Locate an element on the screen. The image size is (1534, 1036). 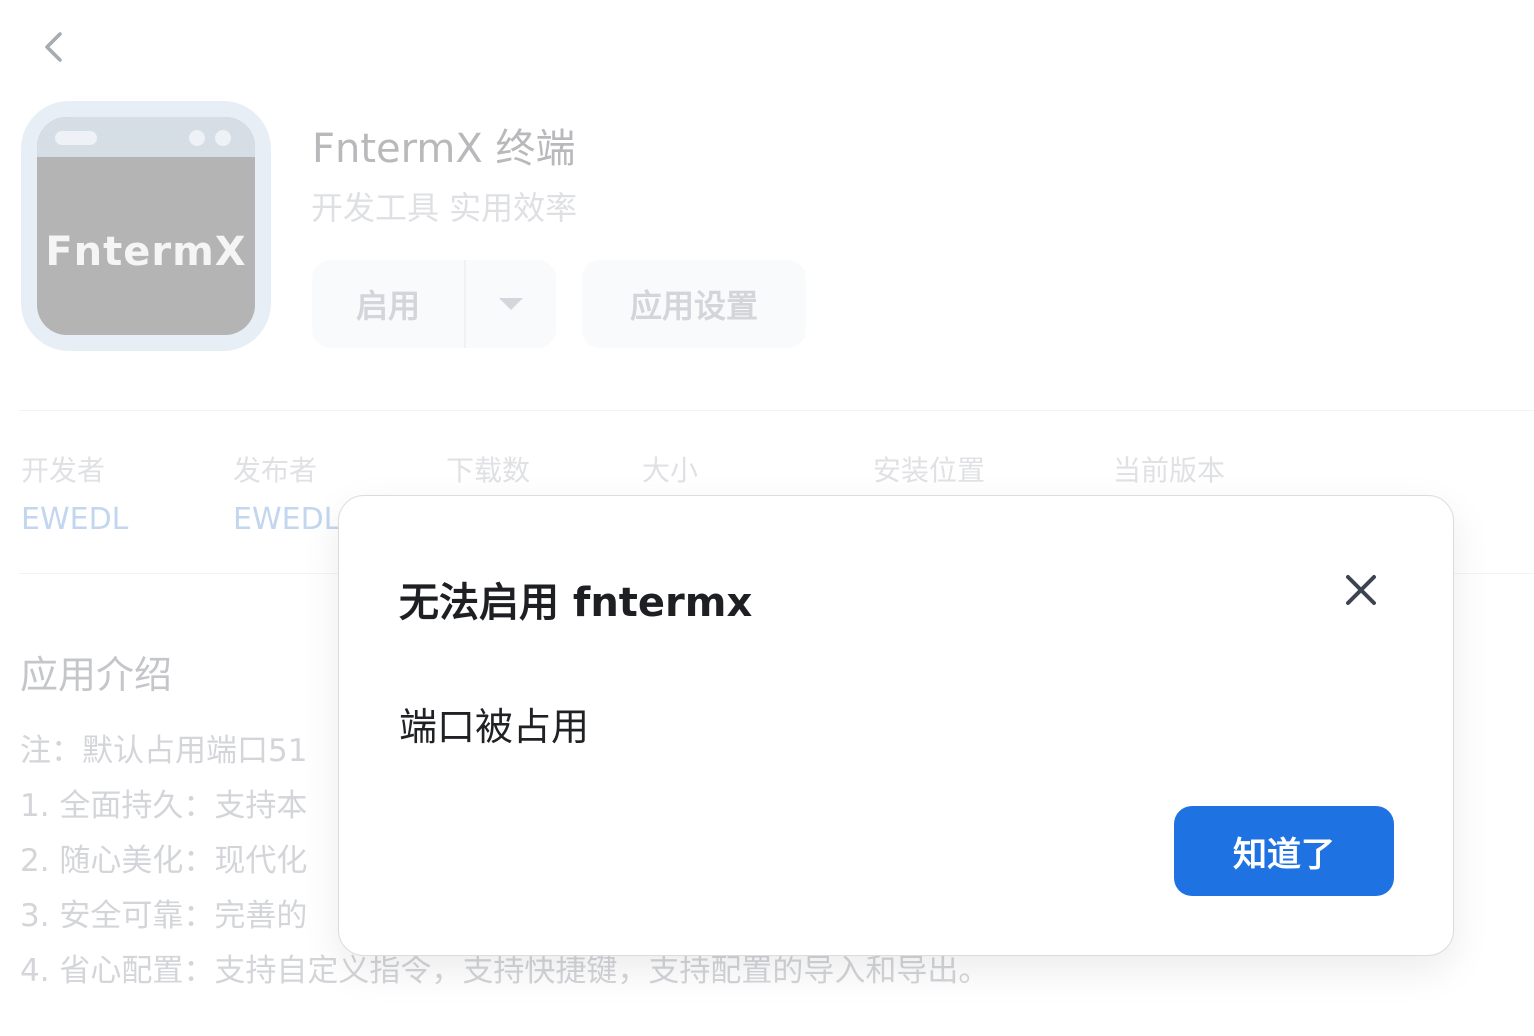
meta-value-publisher: EWEDL is located at coordinates (286, 519).